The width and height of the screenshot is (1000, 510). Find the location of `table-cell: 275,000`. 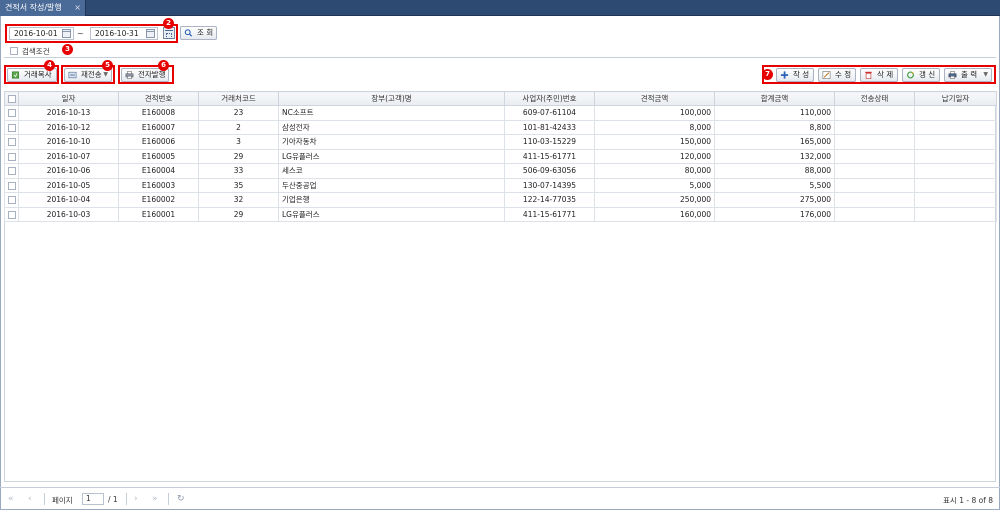

table-cell: 275,000 is located at coordinates (774, 200).